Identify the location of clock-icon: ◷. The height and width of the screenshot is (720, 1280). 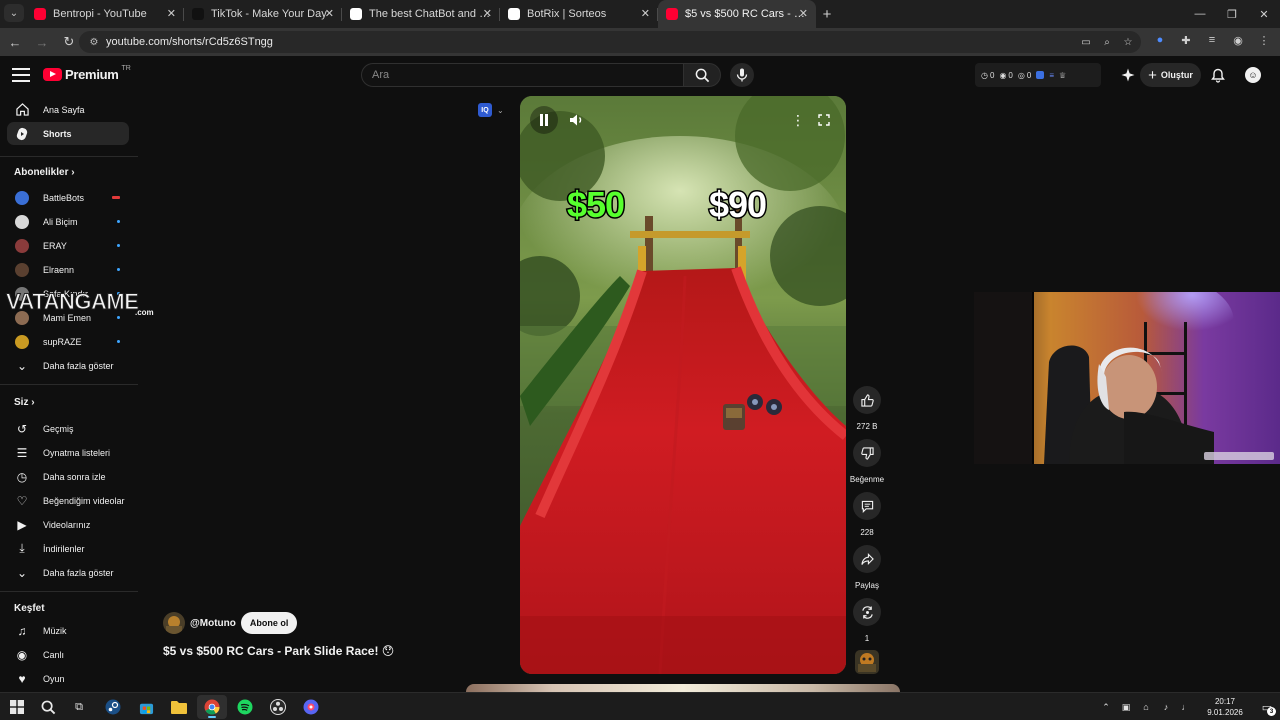
(984, 75).